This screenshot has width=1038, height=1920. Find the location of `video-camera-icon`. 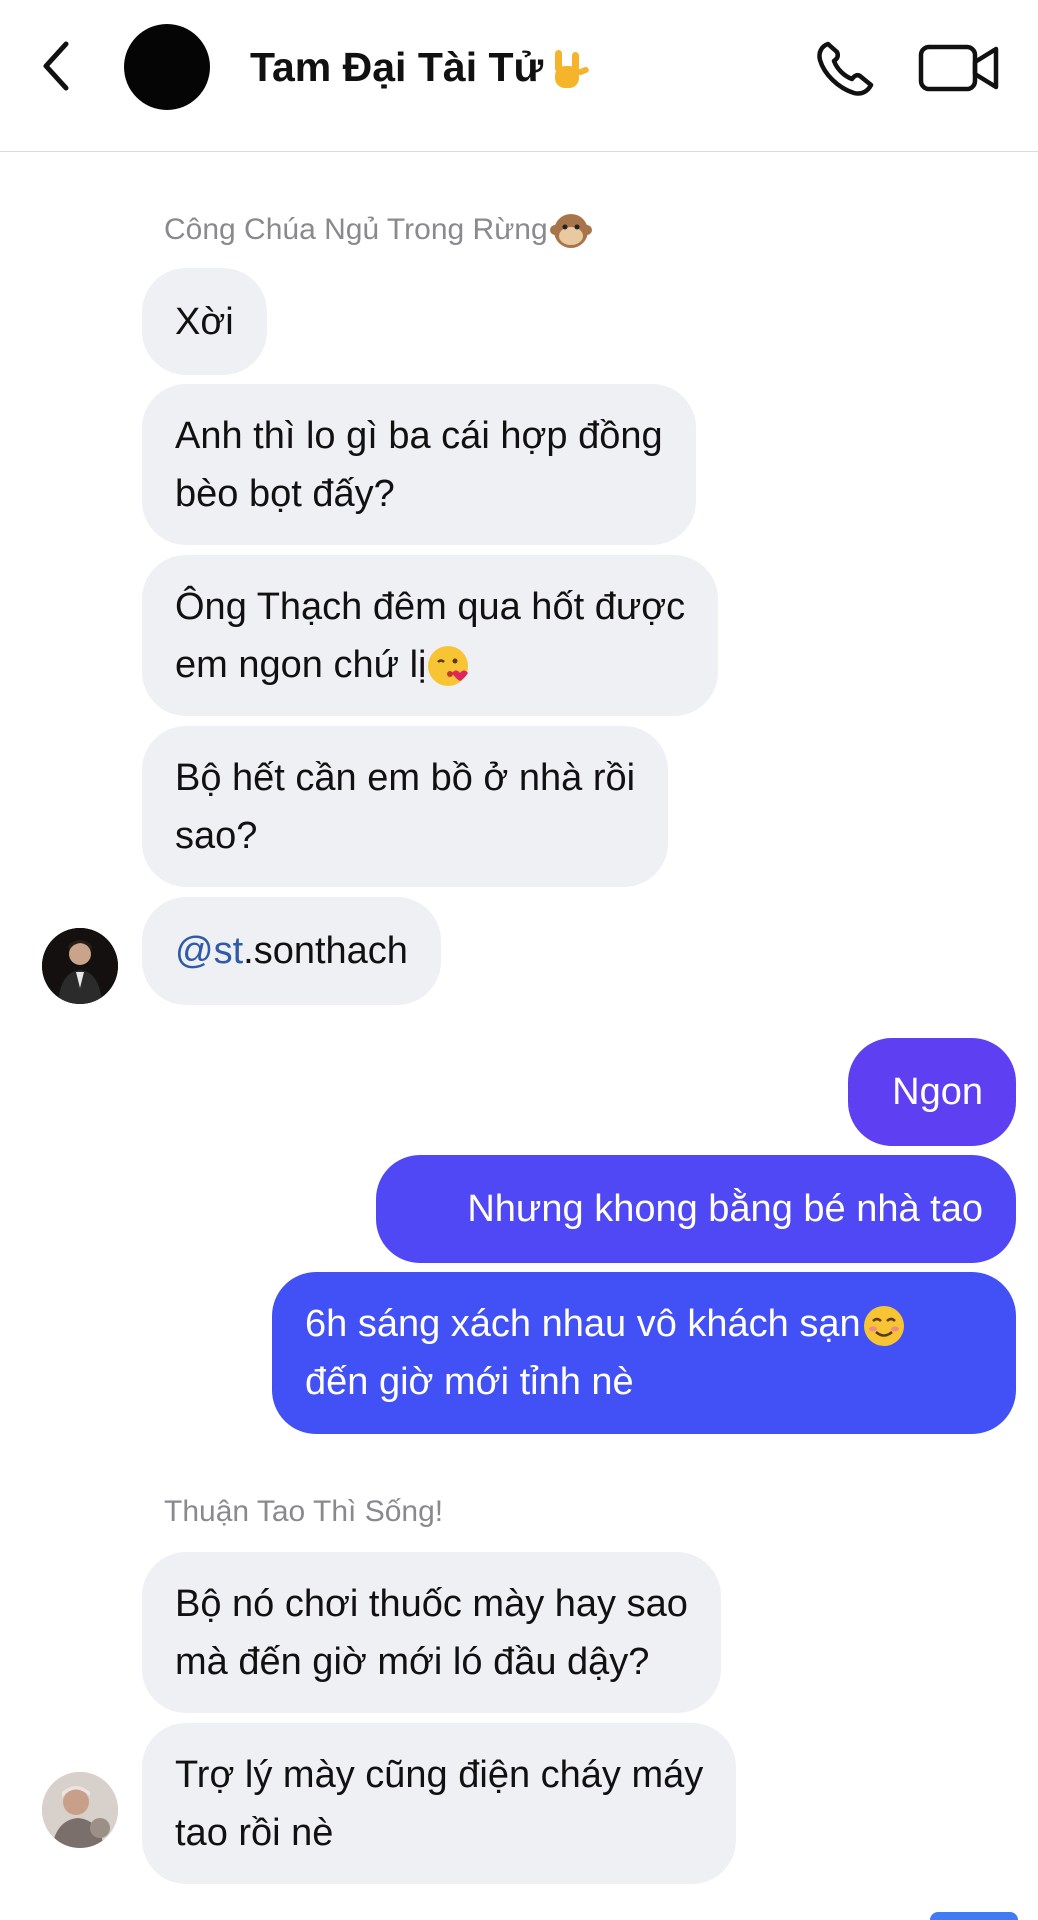

video-camera-icon is located at coordinates (958, 68).